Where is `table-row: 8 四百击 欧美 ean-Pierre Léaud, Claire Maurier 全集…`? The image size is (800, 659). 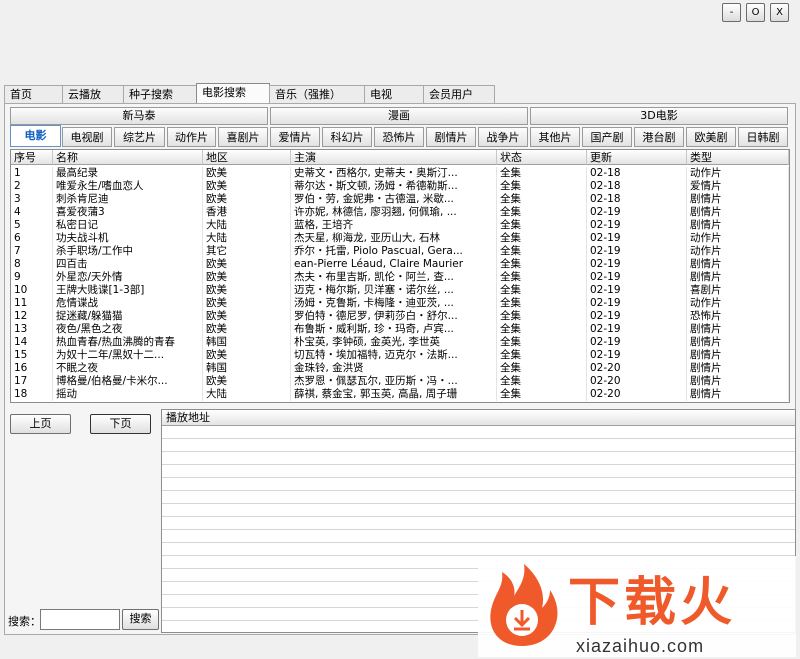 table-row: 8 四百击 欧美 ean-Pierre Léaud, Claire Maurier 全集… is located at coordinates (400, 264).